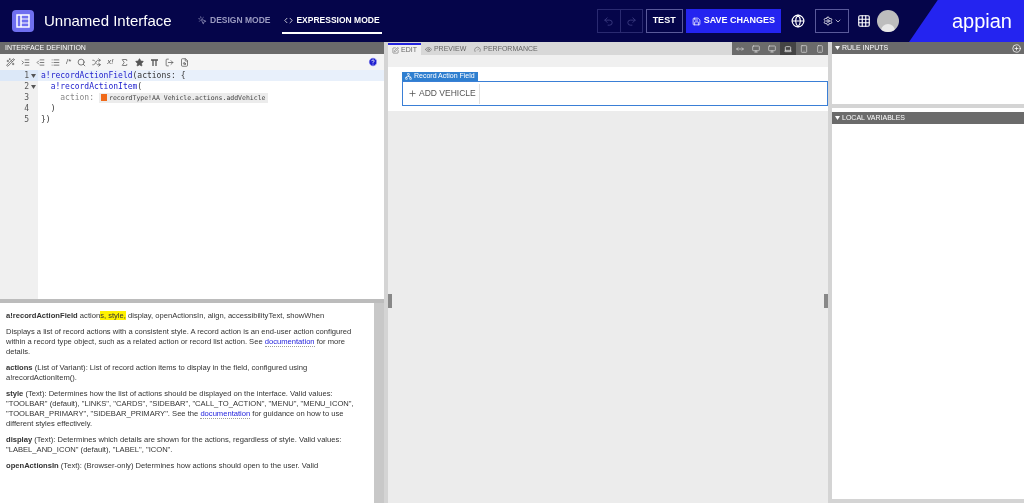 The height and width of the screenshot is (503, 1024). Describe the element at coordinates (104, 97) in the screenshot. I see `record-type-icon` at that location.